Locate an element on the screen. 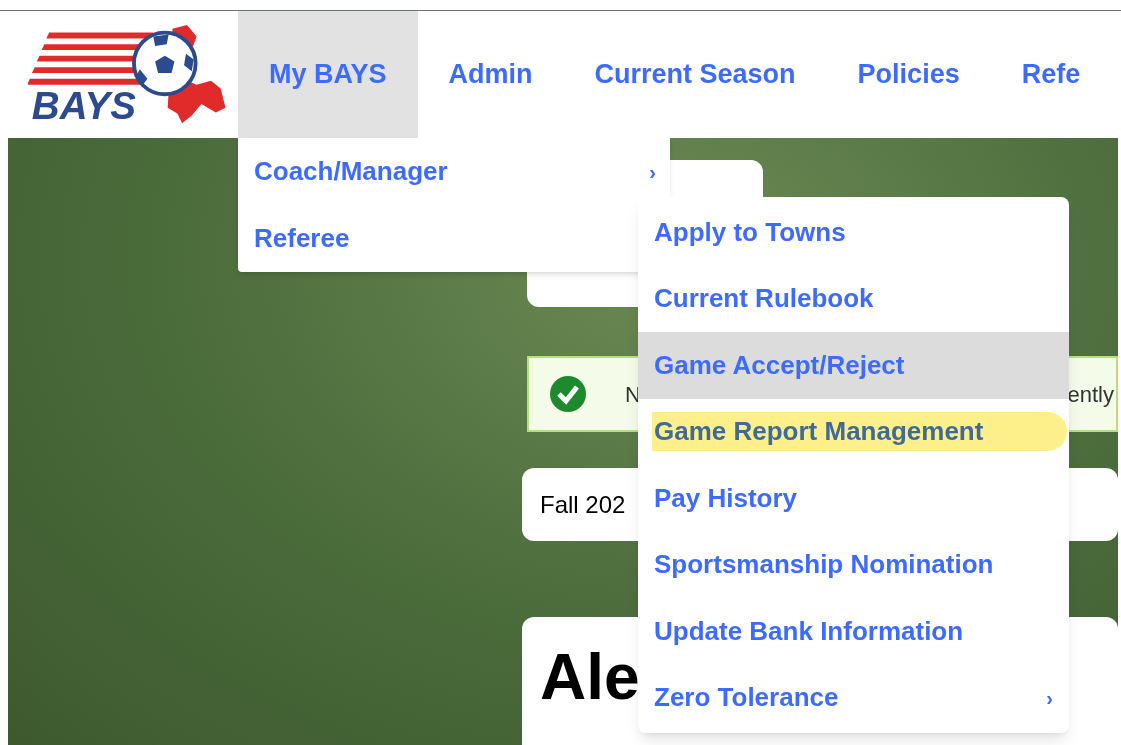 Image resolution: width=1121 pixels, height=745 pixels. profile-heading: Ale is located at coordinates (590, 677).